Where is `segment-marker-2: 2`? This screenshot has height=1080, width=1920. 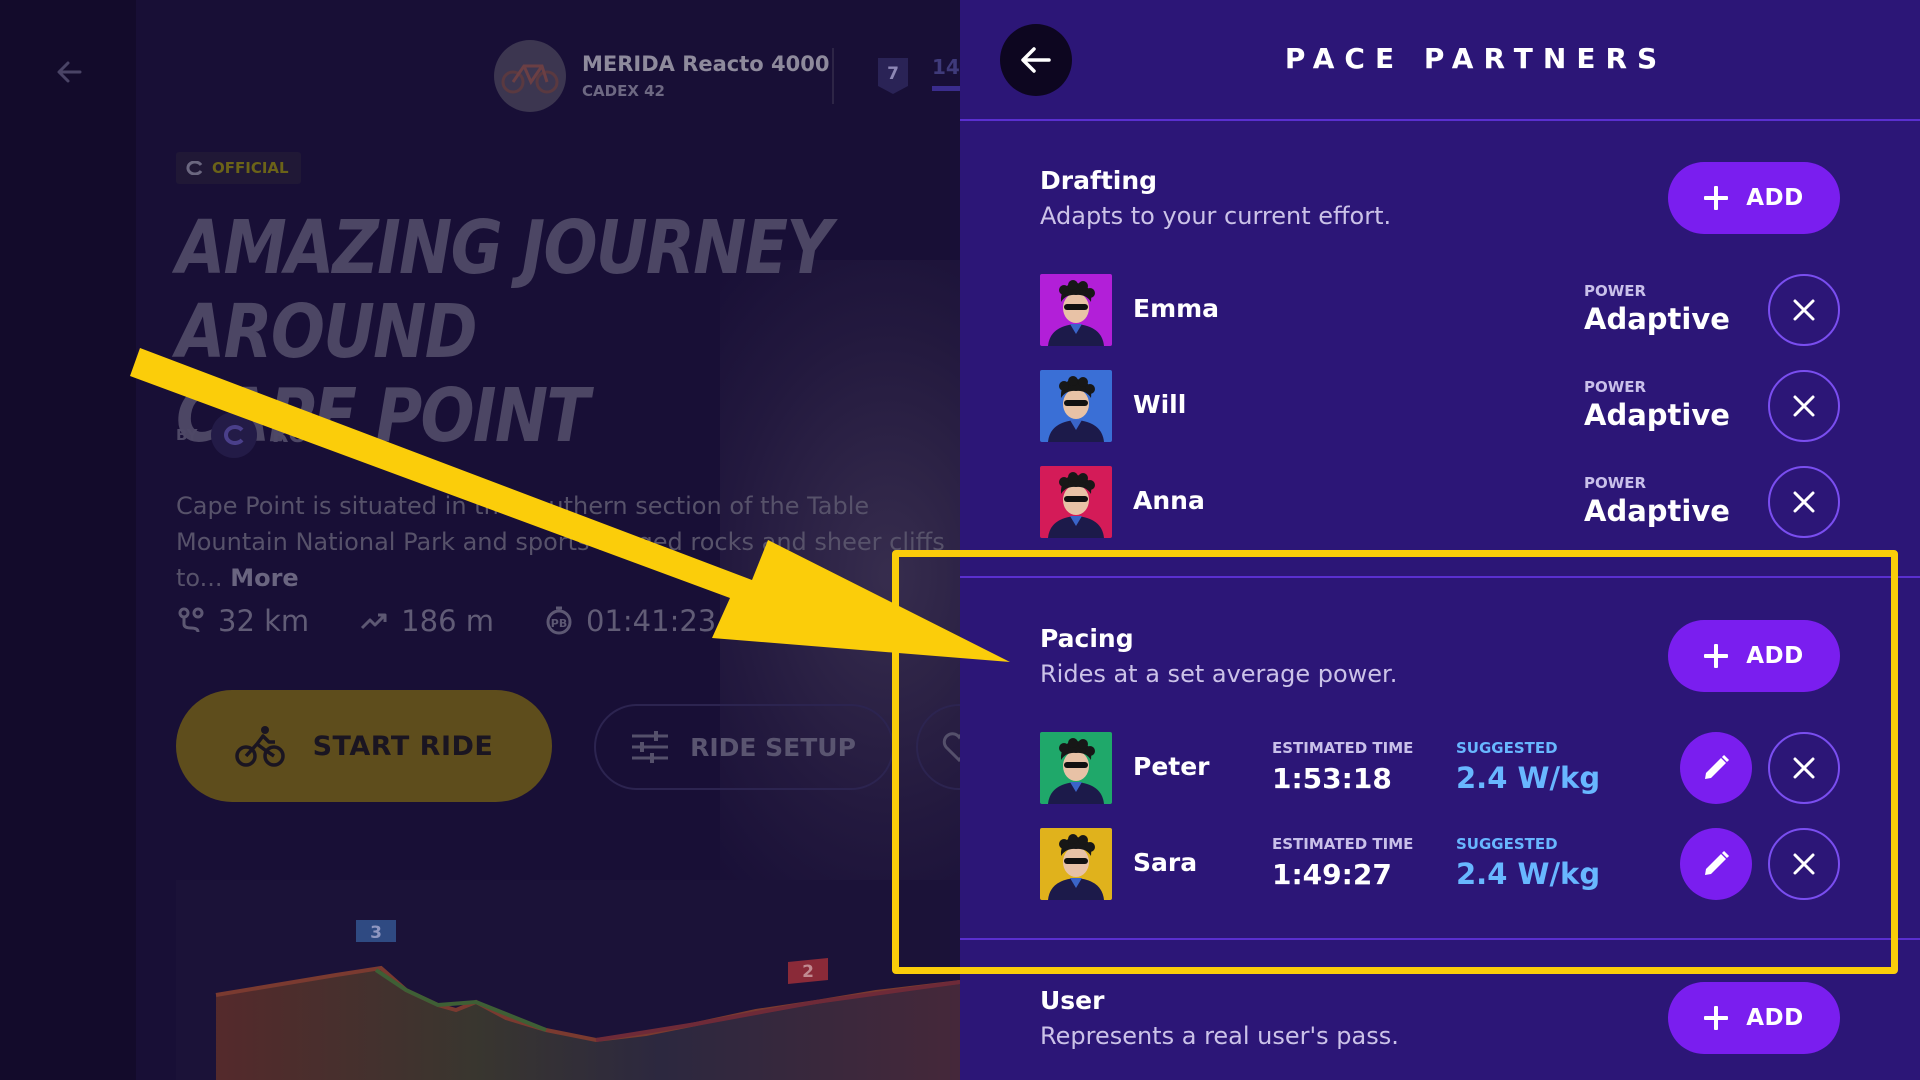 segment-marker-2: 2 is located at coordinates (808, 972).